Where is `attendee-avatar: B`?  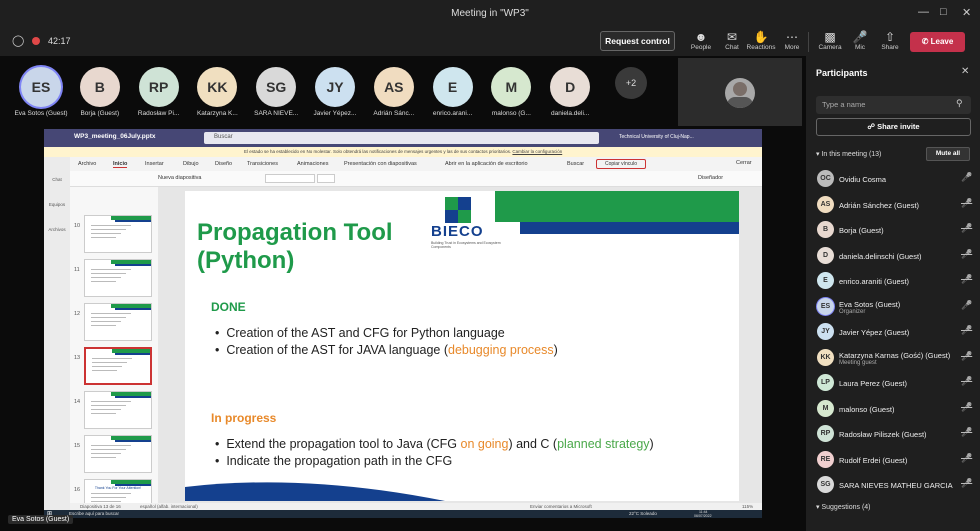
attendee-avatar: B is located at coordinates (99, 87).